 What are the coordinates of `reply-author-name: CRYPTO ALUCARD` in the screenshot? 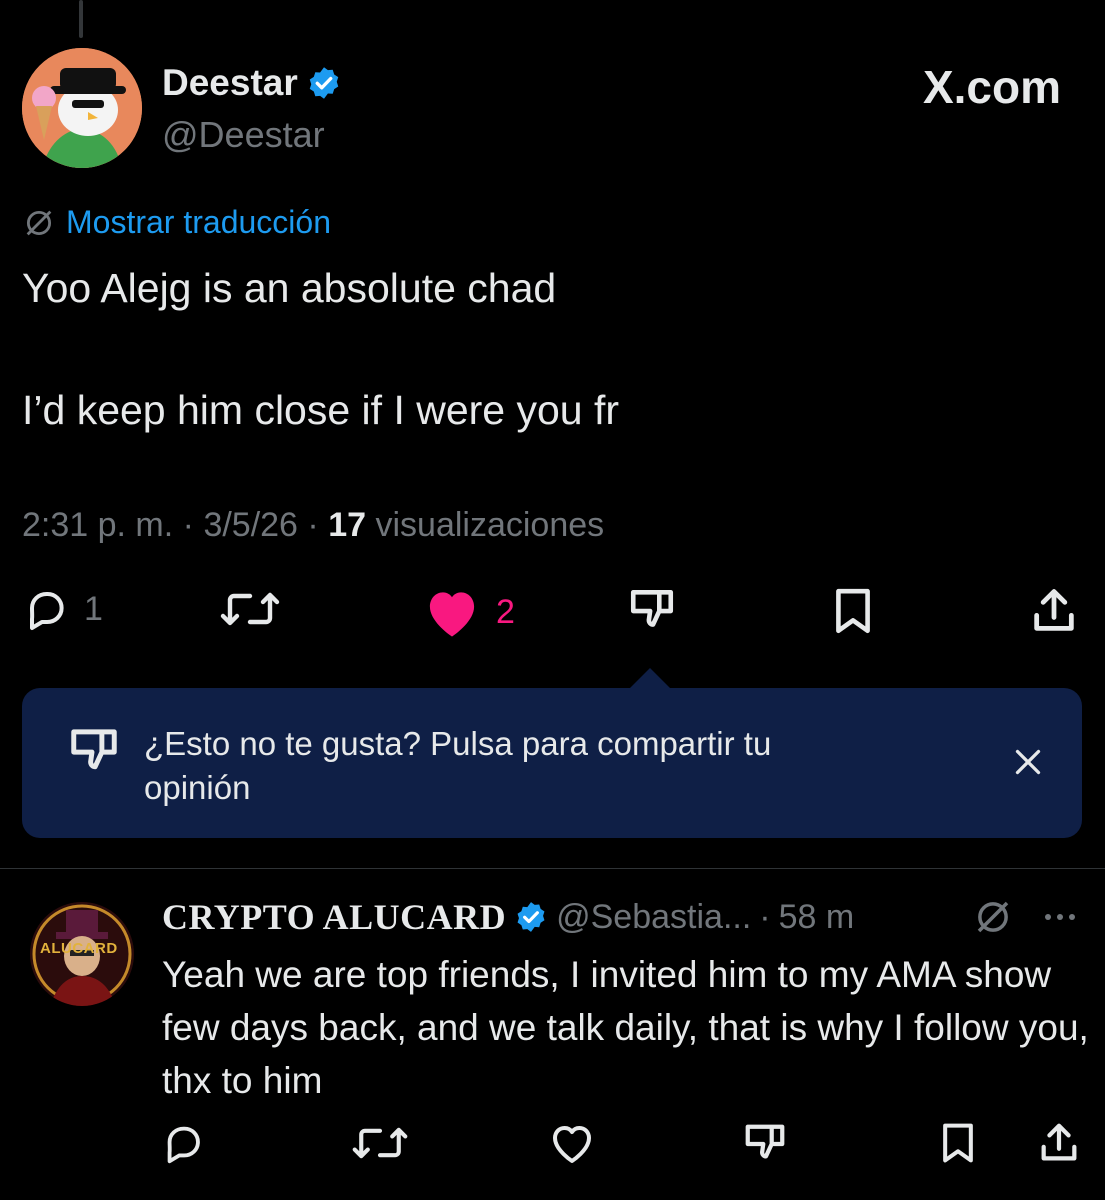 It's located at (334, 917).